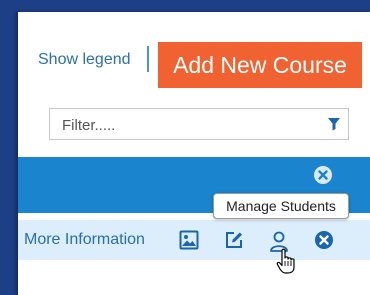  Describe the element at coordinates (260, 65) in the screenshot. I see `add-new-course-button: Add New Course` at that location.